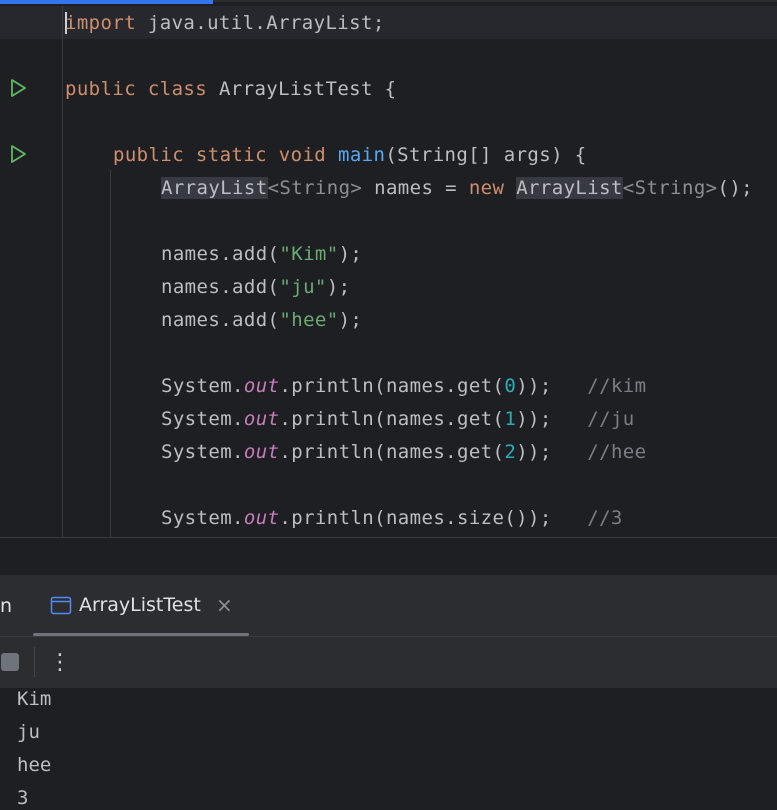  I want to click on editor-top-border, so click(495, 1).